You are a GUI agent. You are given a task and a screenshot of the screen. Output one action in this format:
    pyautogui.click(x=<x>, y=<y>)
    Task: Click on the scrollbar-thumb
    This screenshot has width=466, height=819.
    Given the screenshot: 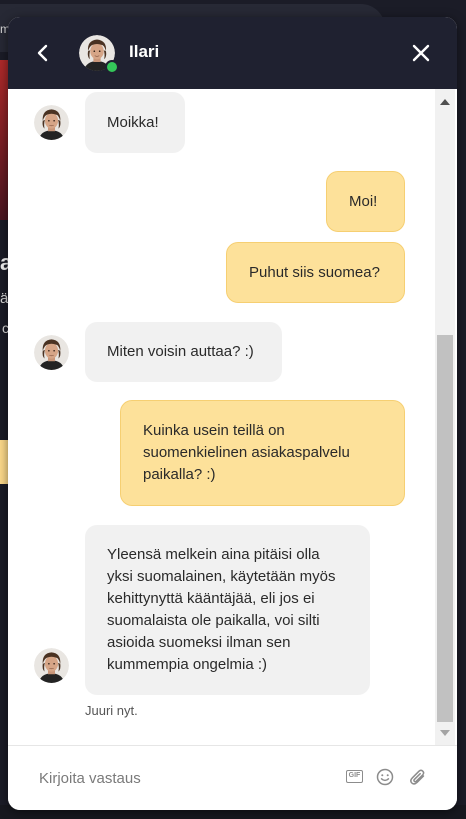 What is the action you would take?
    pyautogui.click(x=445, y=528)
    